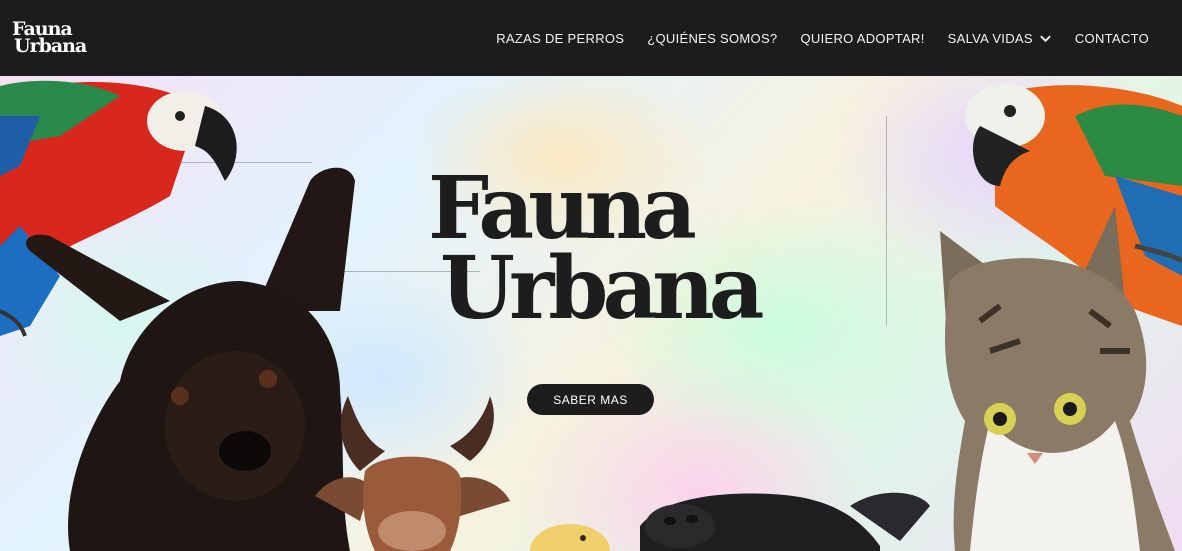  What do you see at coordinates (570, 537) in the screenshot?
I see `duckling-image` at bounding box center [570, 537].